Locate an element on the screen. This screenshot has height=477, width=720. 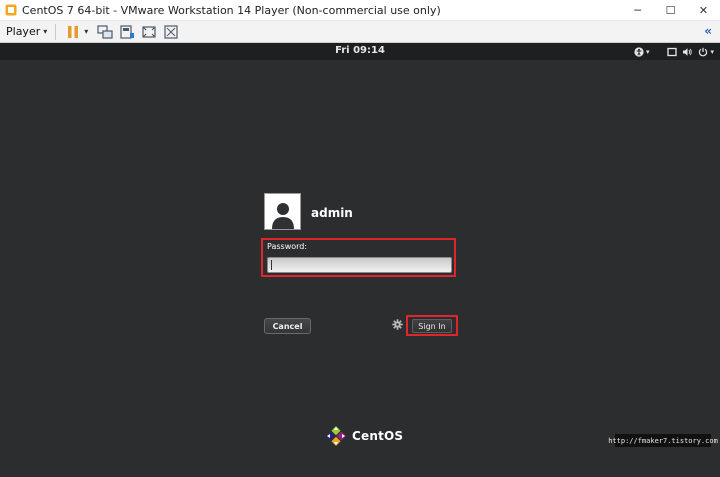
vmware-toolbar: Player ▾ ▾ « is located at coordinates (360, 32).